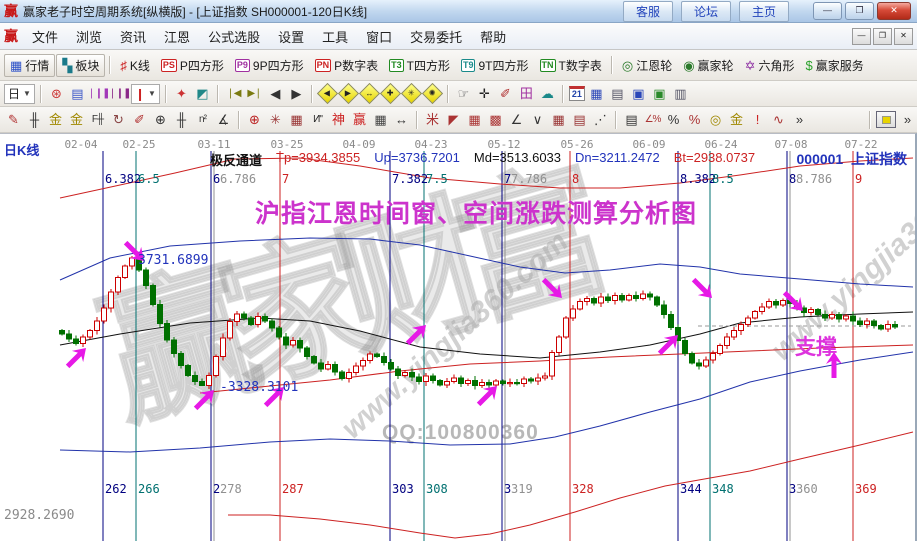 The height and width of the screenshot is (541, 917). What do you see at coordinates (145, 93) in the screenshot?
I see `candle-style-selector: ❙ ▼` at bounding box center [145, 93].